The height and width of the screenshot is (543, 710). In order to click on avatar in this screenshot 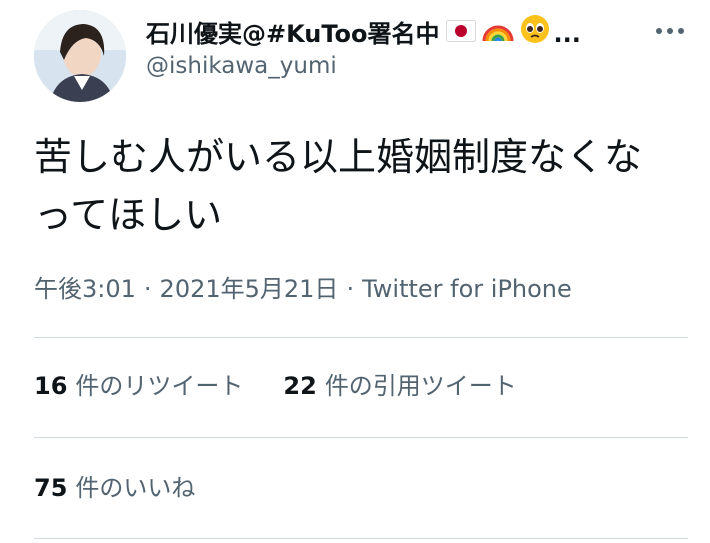, I will do `click(80, 56)`.